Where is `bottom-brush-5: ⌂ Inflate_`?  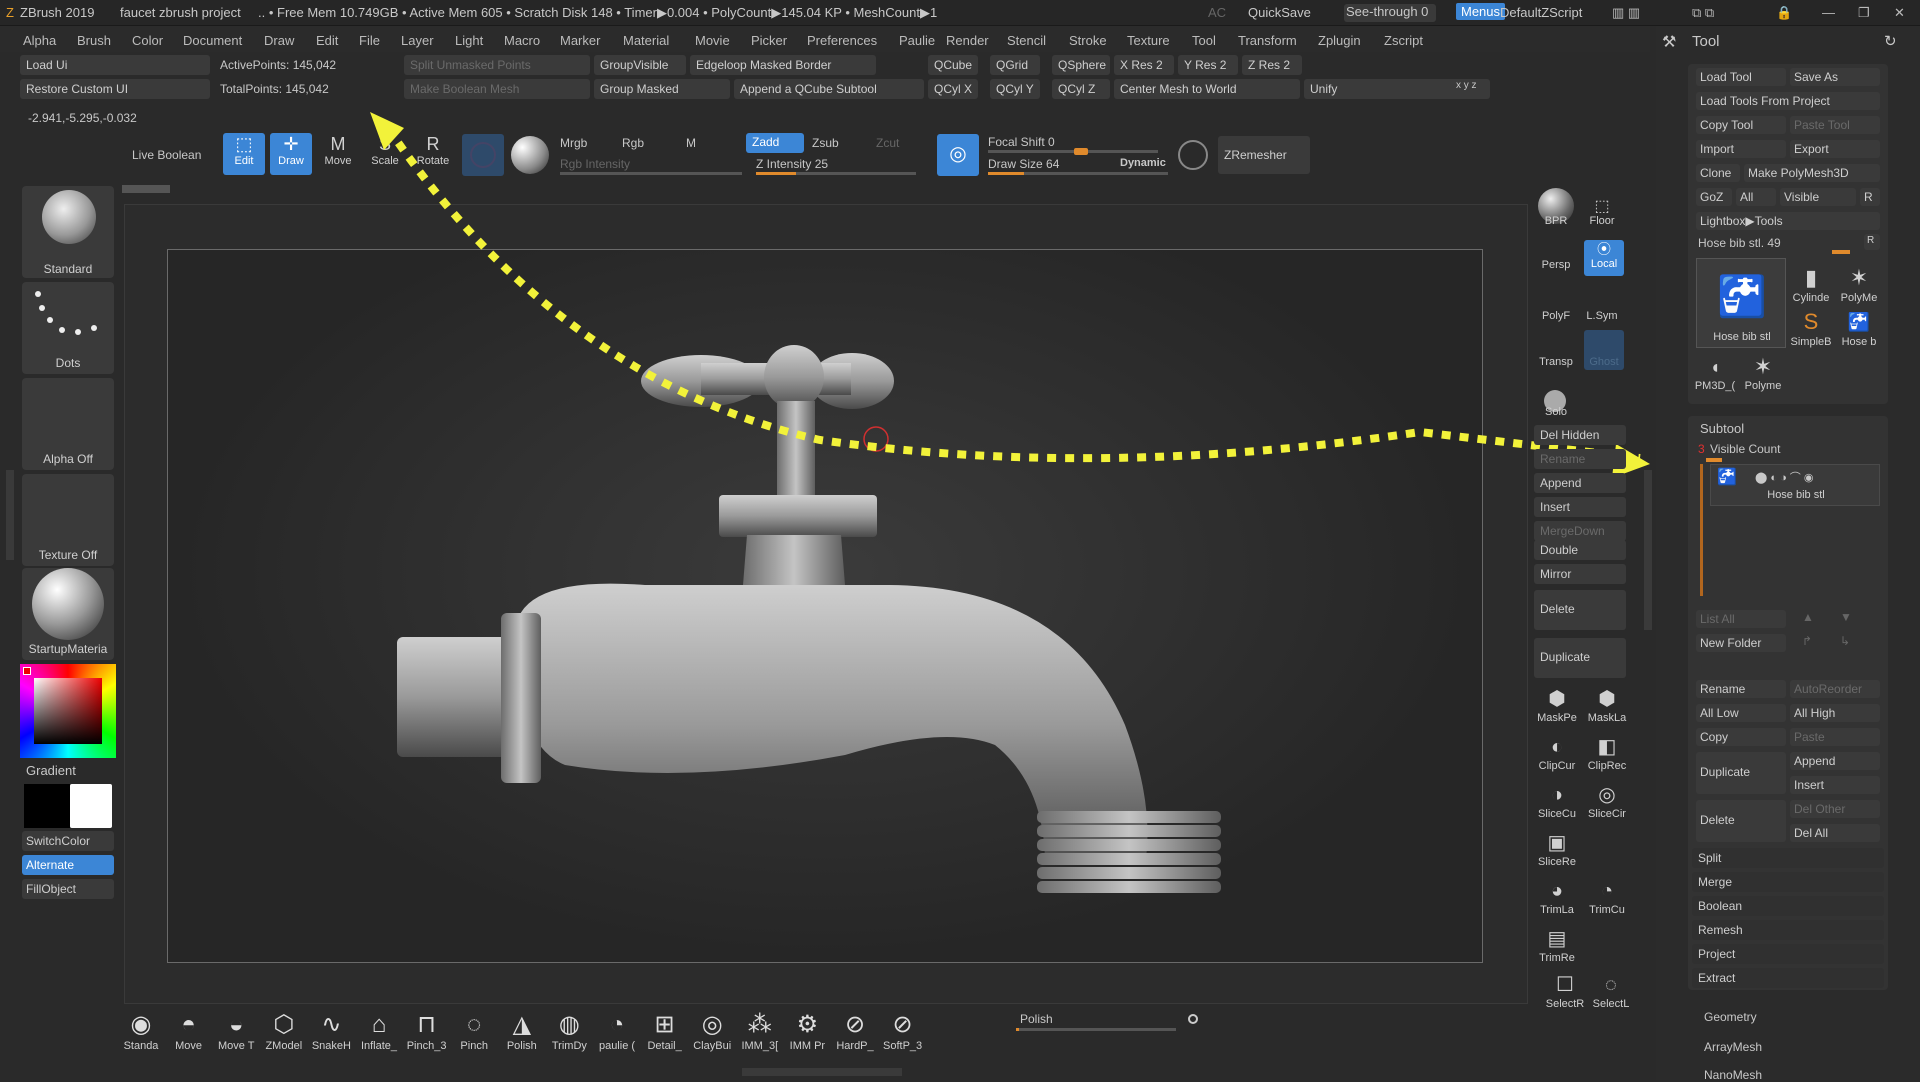
bottom-brush-5: ⌂ Inflate_ is located at coordinates (379, 1034).